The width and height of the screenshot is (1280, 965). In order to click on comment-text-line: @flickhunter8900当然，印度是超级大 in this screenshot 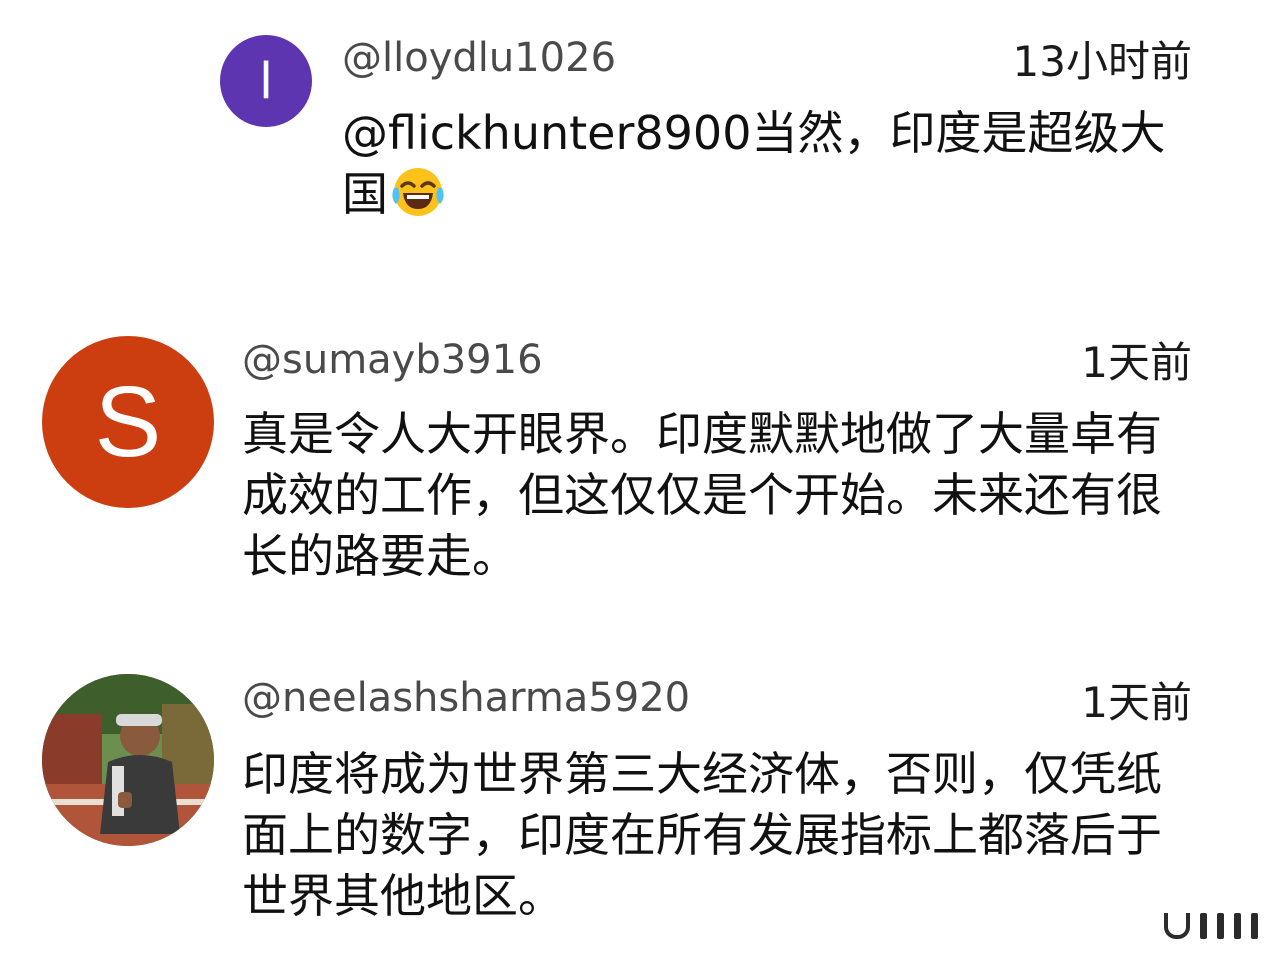, I will do `click(754, 133)`.